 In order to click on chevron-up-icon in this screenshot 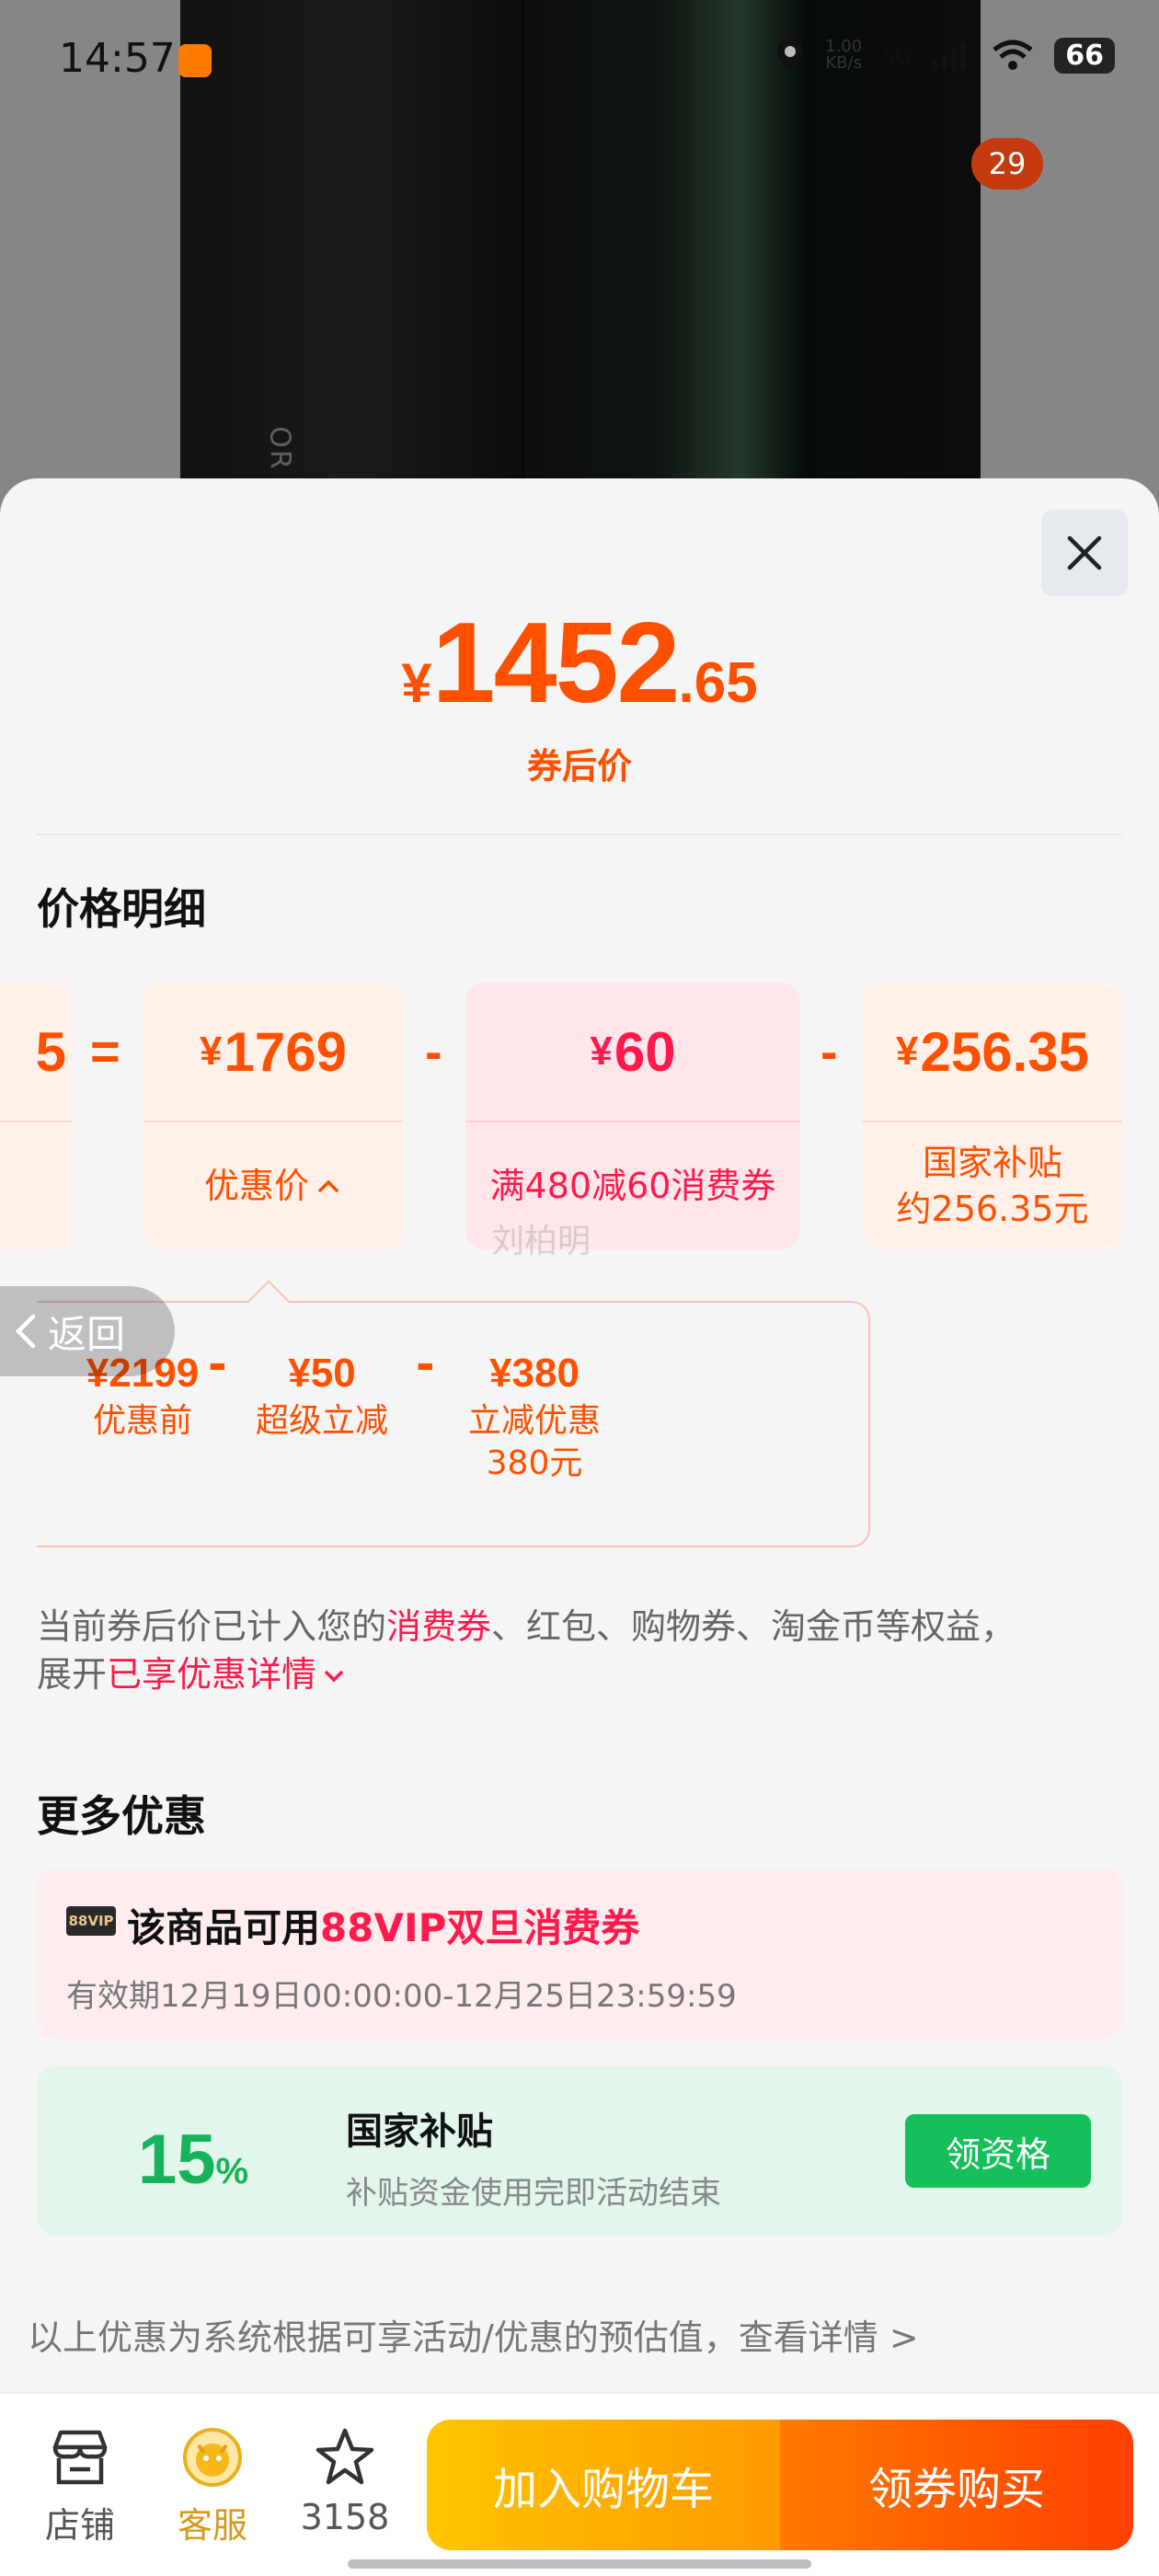, I will do `click(328, 1185)`.